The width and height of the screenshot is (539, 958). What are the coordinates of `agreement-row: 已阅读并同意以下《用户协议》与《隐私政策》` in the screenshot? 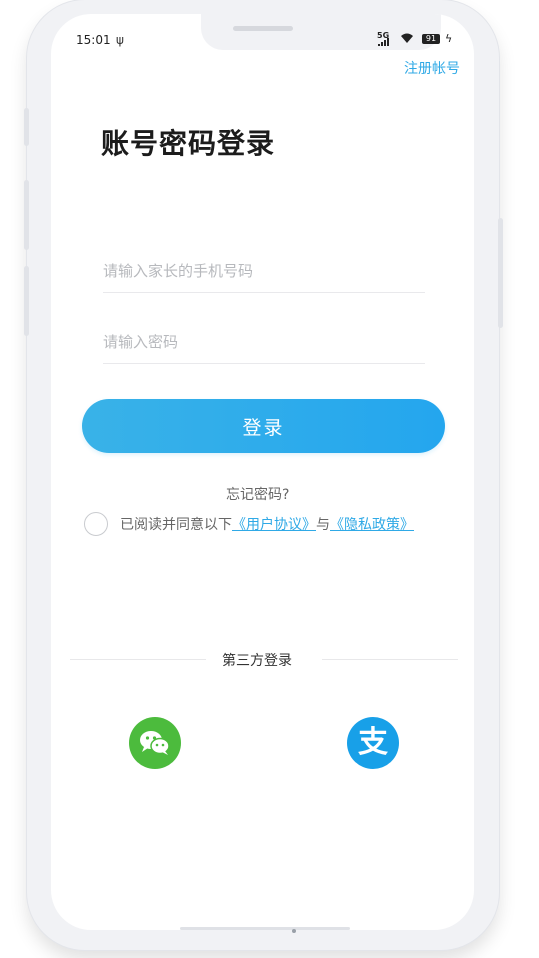 It's located at (274, 525).